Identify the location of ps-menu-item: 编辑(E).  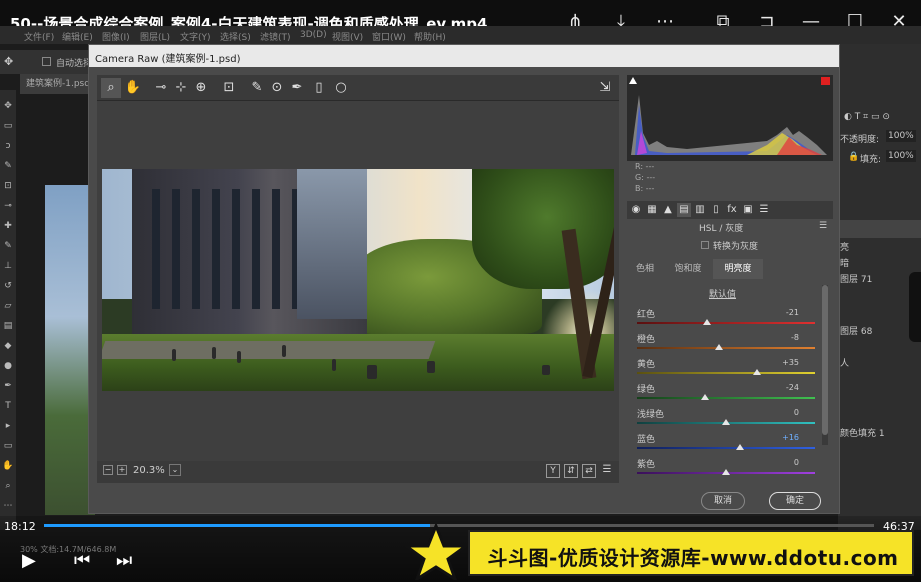
(77, 36).